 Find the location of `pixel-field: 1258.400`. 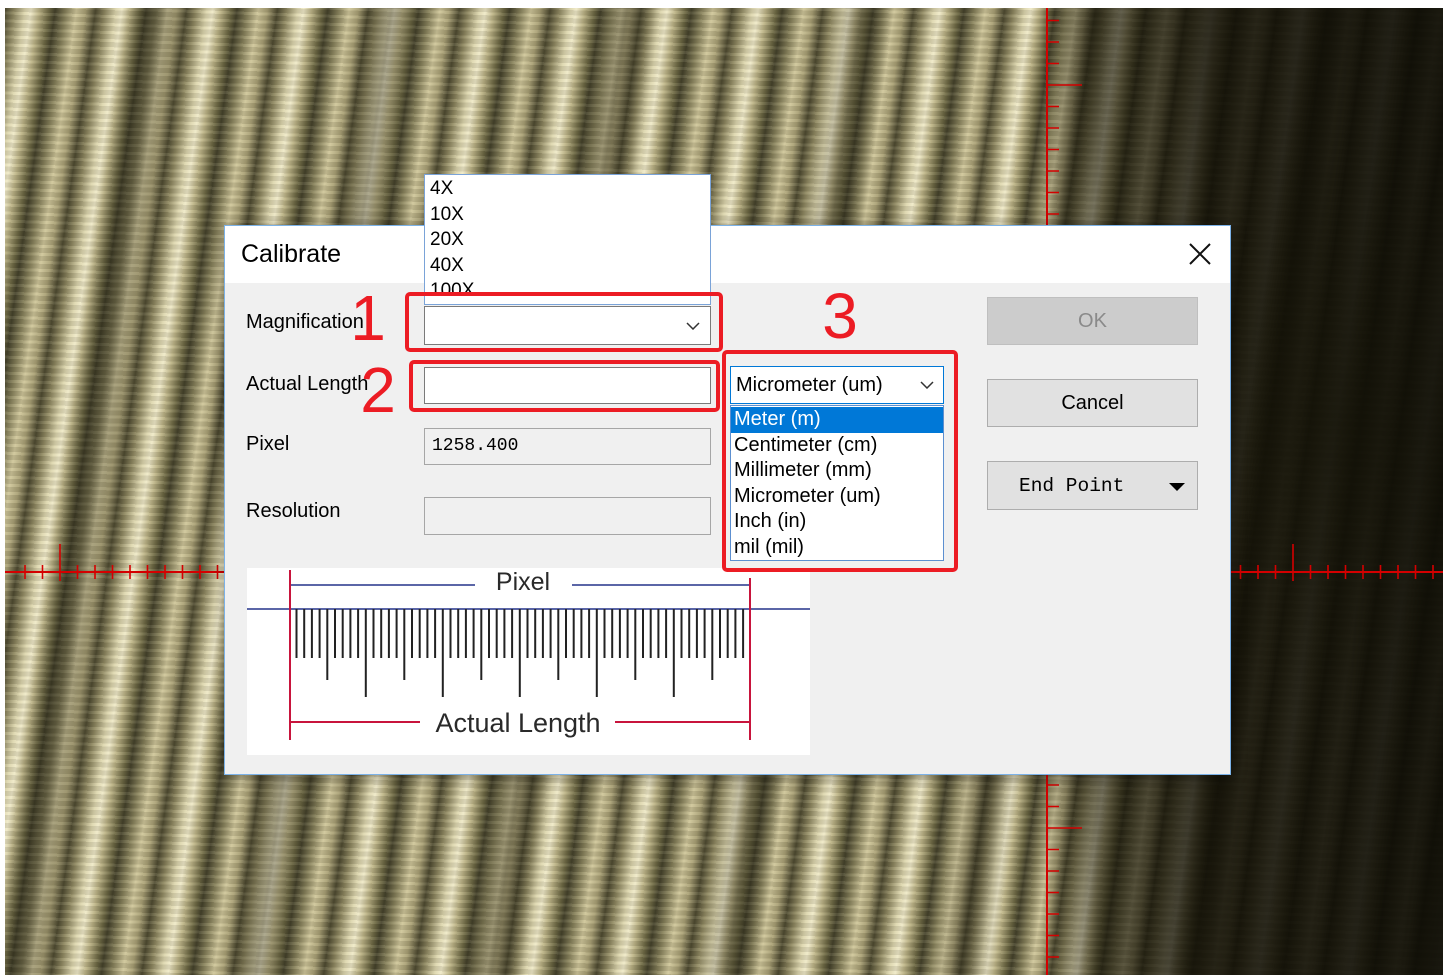

pixel-field: 1258.400 is located at coordinates (567, 446).